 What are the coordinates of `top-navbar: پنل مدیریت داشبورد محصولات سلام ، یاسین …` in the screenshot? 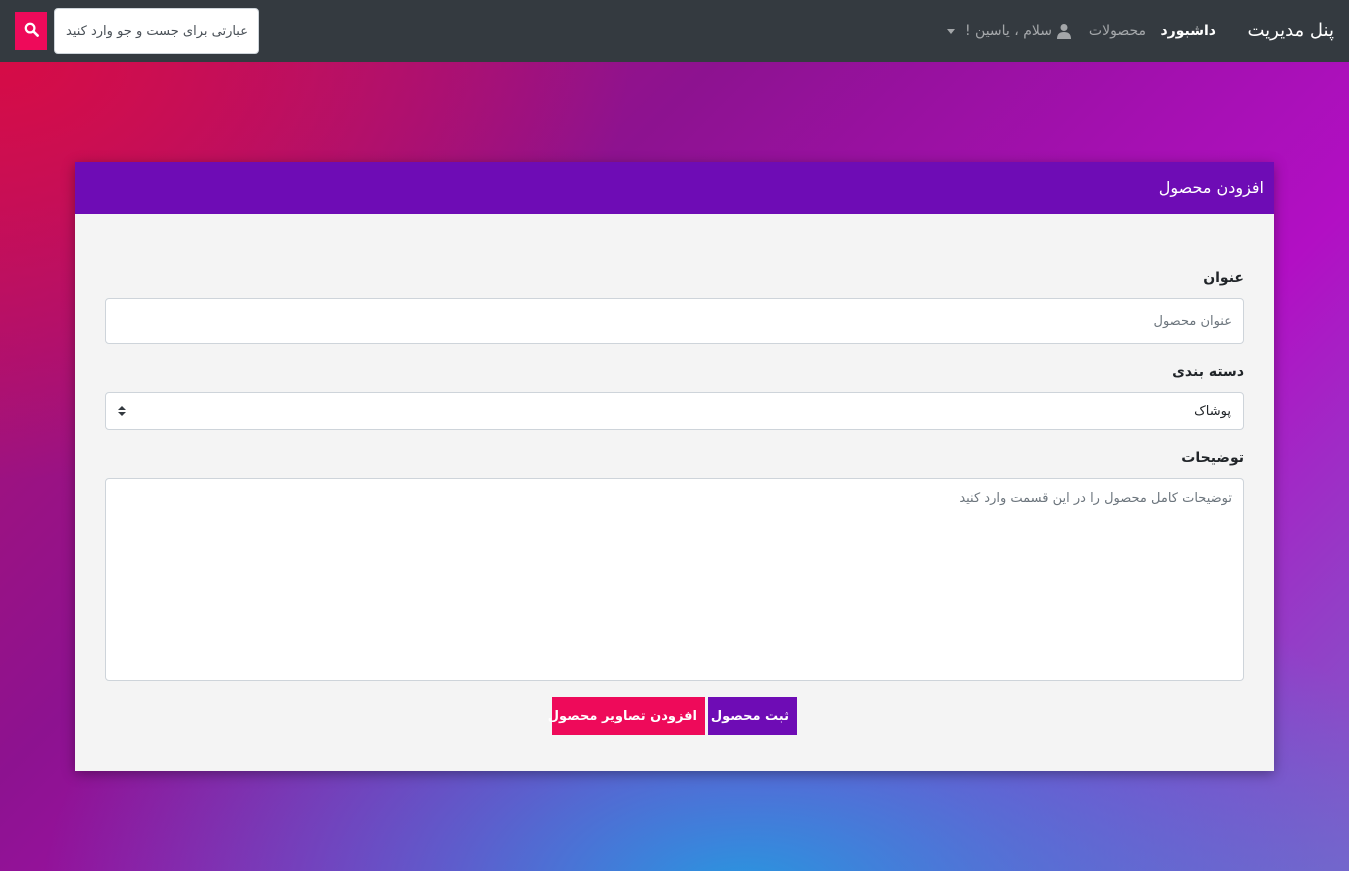 It's located at (674, 31).